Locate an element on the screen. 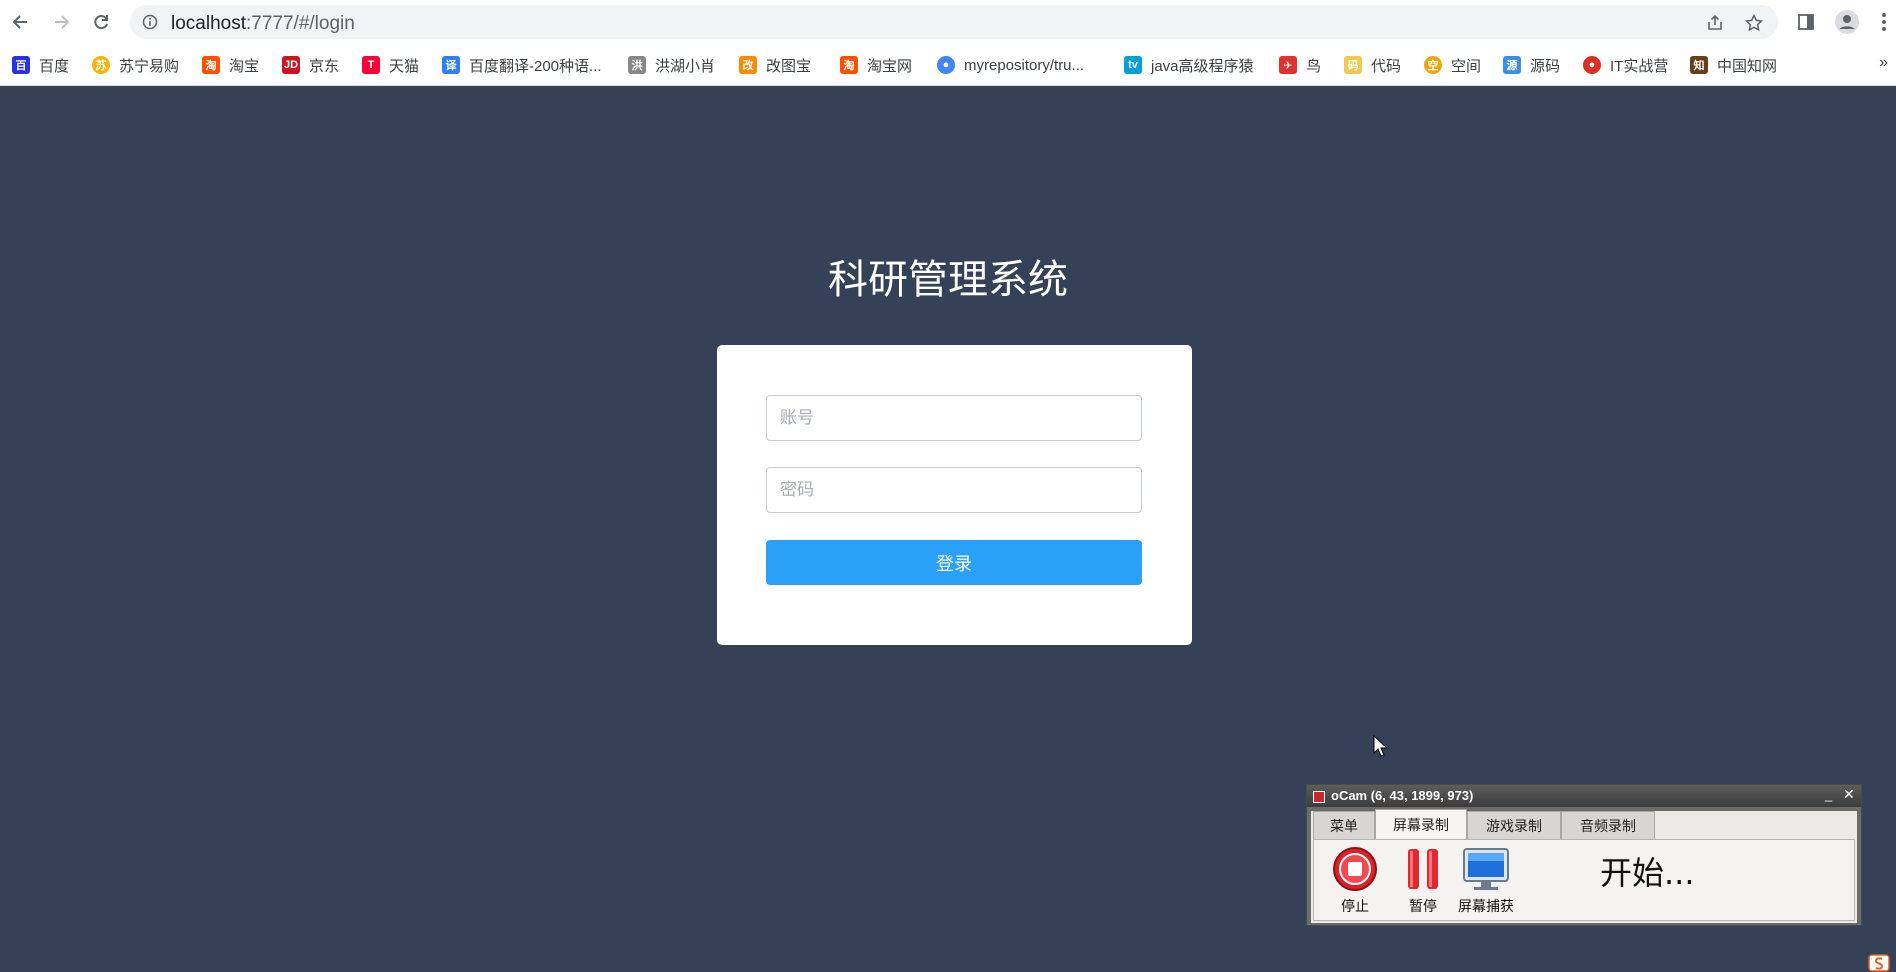  bookmark-item: 码代码 is located at coordinates (1372, 65).